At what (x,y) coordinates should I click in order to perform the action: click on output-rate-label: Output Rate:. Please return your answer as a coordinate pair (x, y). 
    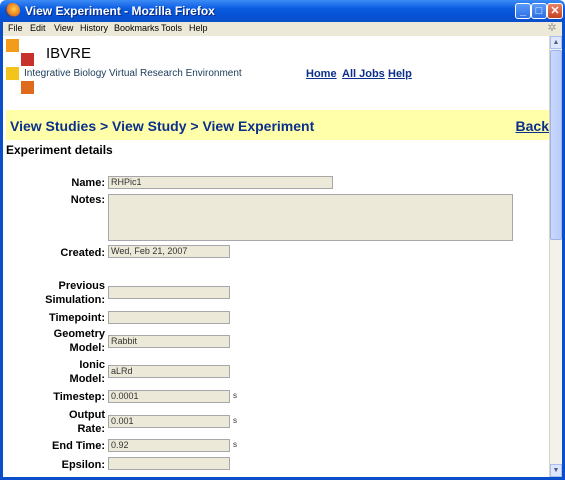
    Looking at the image, I should click on (64, 422).